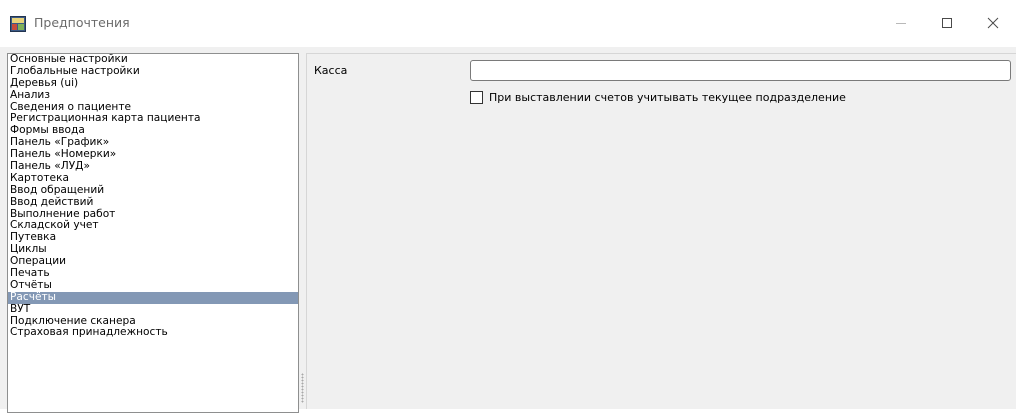 Image resolution: width=1016 pixels, height=413 pixels. I want to click on sidebar-item: Ввод обращений, so click(153, 190).